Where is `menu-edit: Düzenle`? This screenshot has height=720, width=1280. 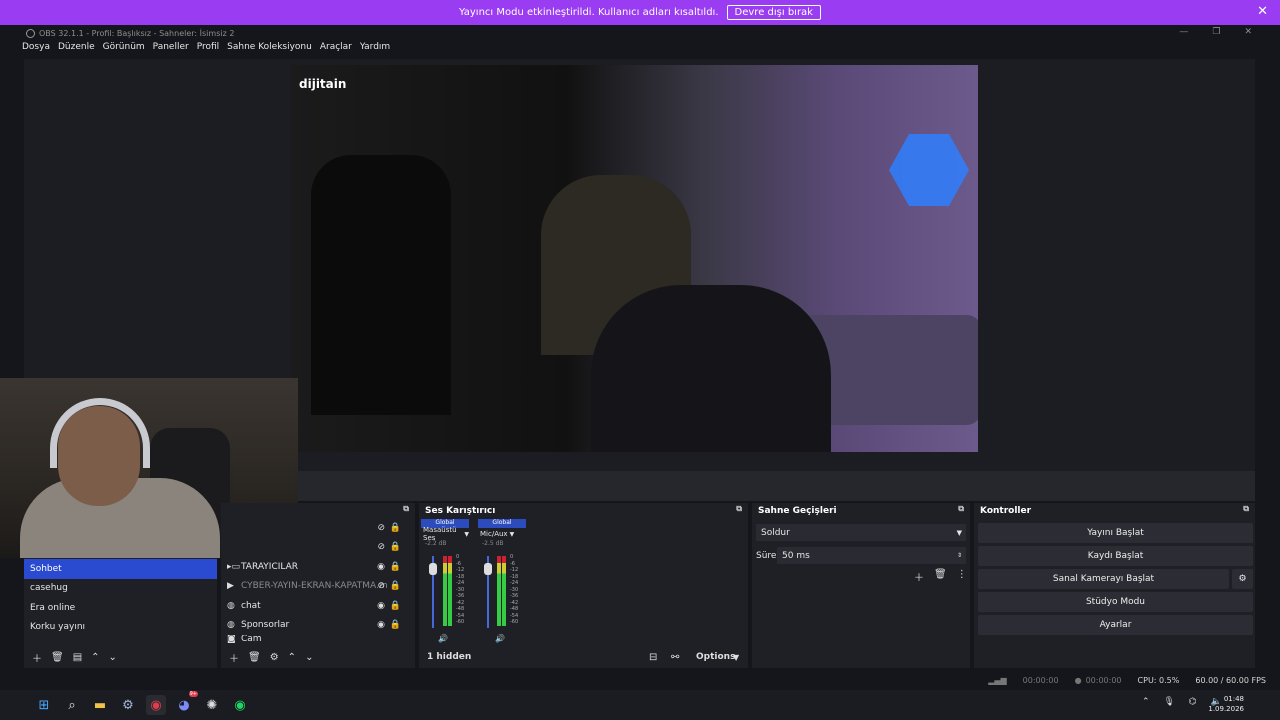 menu-edit: Düzenle is located at coordinates (76, 49).